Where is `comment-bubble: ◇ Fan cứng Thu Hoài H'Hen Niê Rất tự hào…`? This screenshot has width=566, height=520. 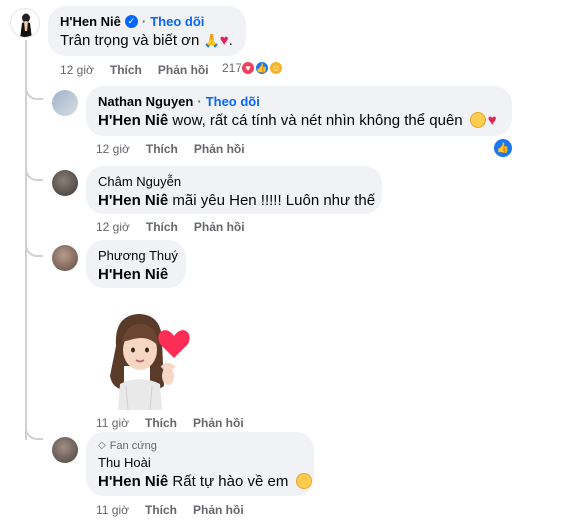 comment-bubble: ◇ Fan cứng Thu Hoài H'Hen Niê Rất tự hào… is located at coordinates (200, 464).